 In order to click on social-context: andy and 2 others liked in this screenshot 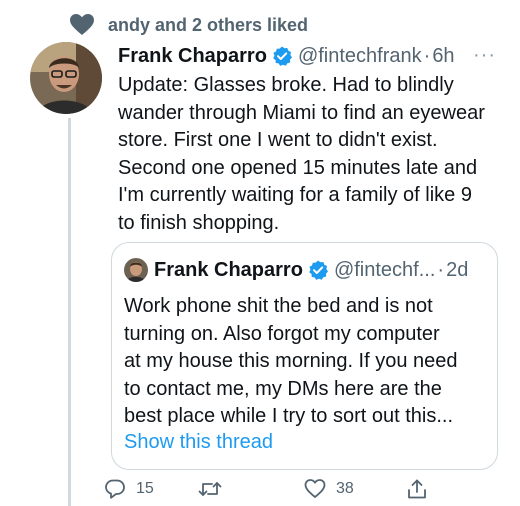, I will do `click(189, 25)`.